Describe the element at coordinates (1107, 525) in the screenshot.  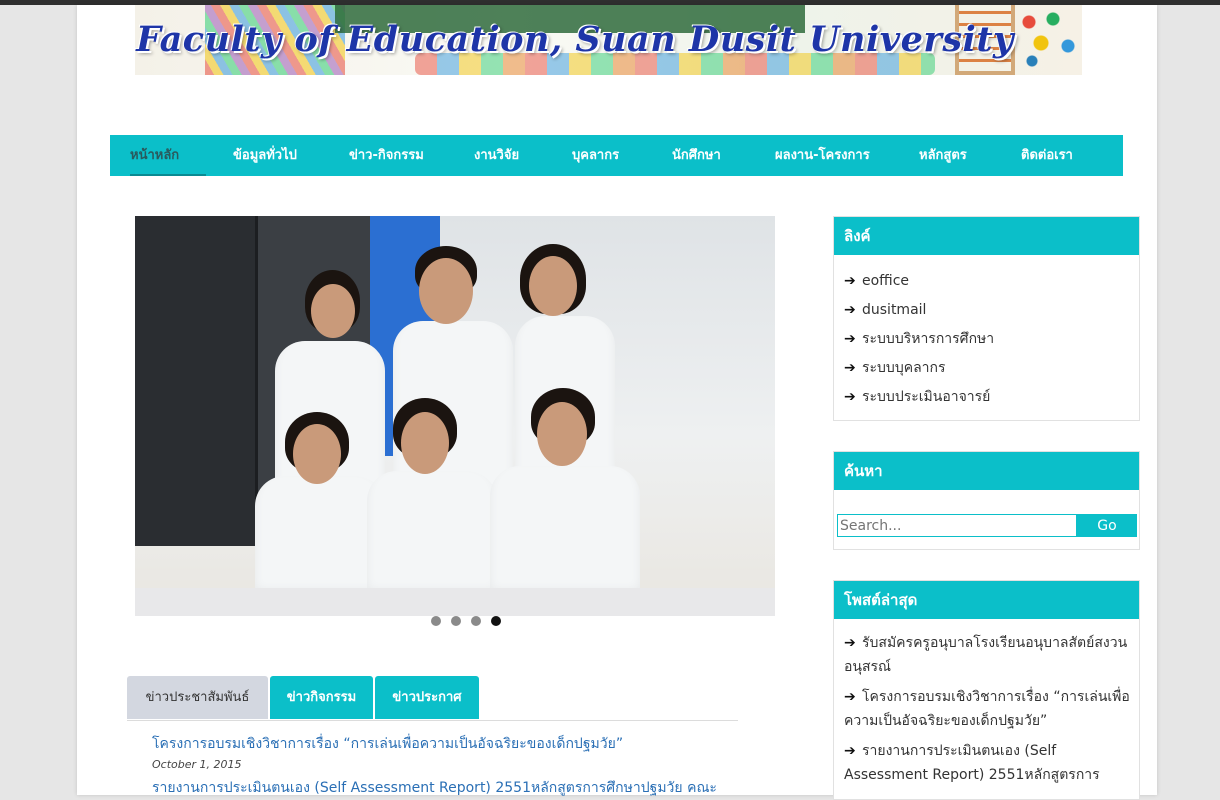
I see `search-go-button: Go` at that location.